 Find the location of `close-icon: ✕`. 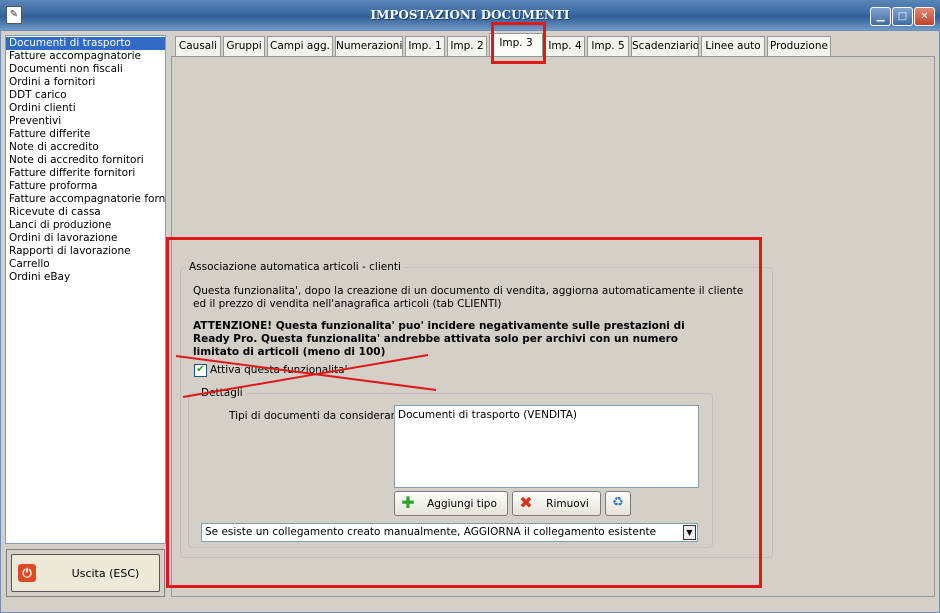

close-icon: ✕ is located at coordinates (924, 16).